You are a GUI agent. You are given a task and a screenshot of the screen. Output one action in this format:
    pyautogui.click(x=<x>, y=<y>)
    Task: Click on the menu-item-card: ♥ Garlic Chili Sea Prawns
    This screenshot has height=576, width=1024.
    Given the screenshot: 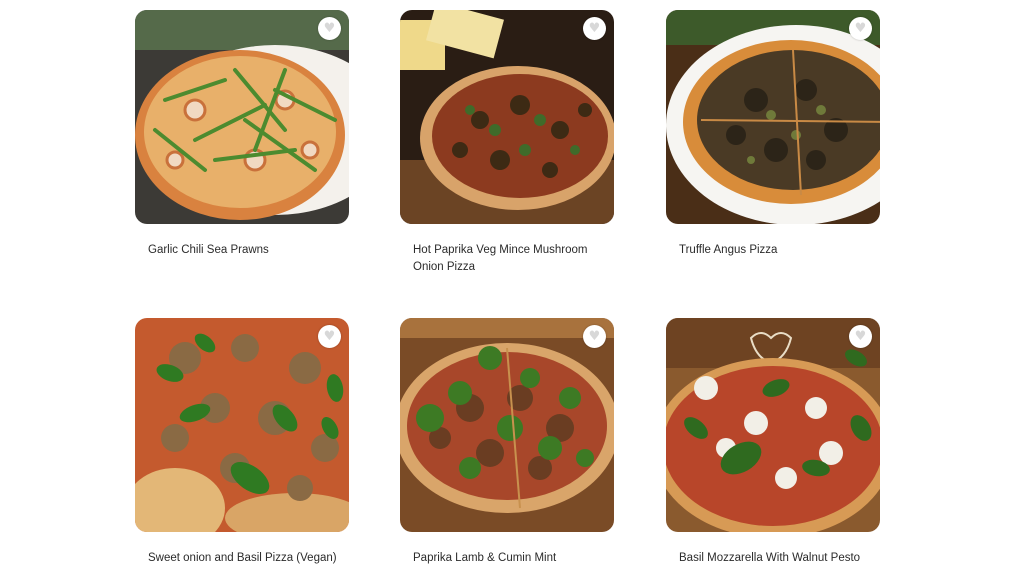 What is the action you would take?
    pyautogui.click(x=242, y=134)
    